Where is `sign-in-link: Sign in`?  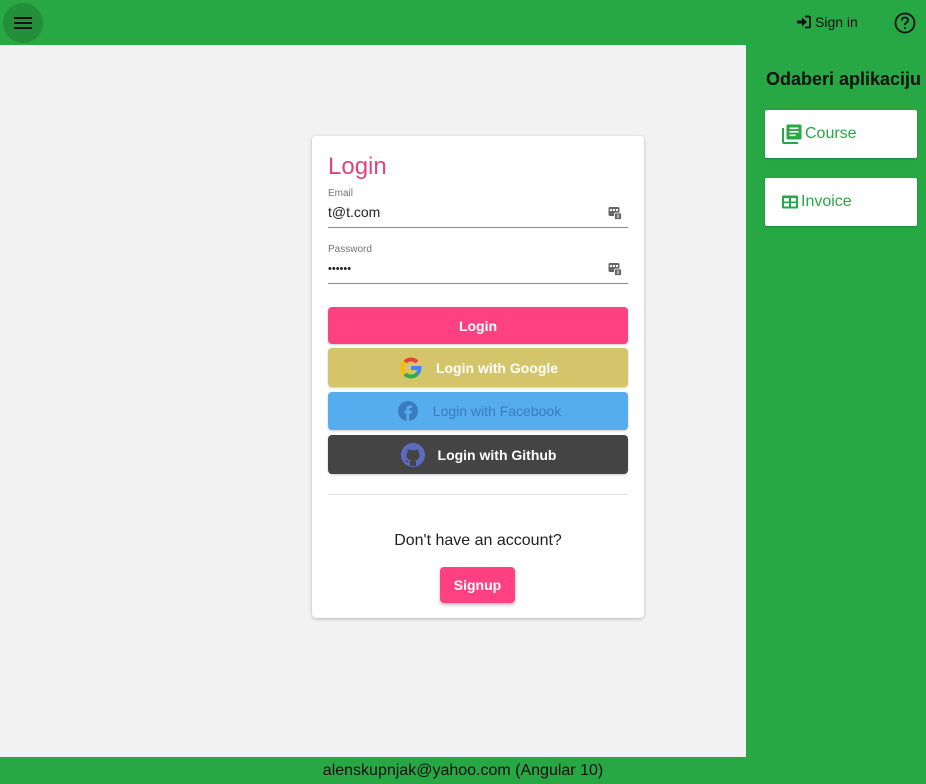
sign-in-link: Sign in is located at coordinates (827, 22).